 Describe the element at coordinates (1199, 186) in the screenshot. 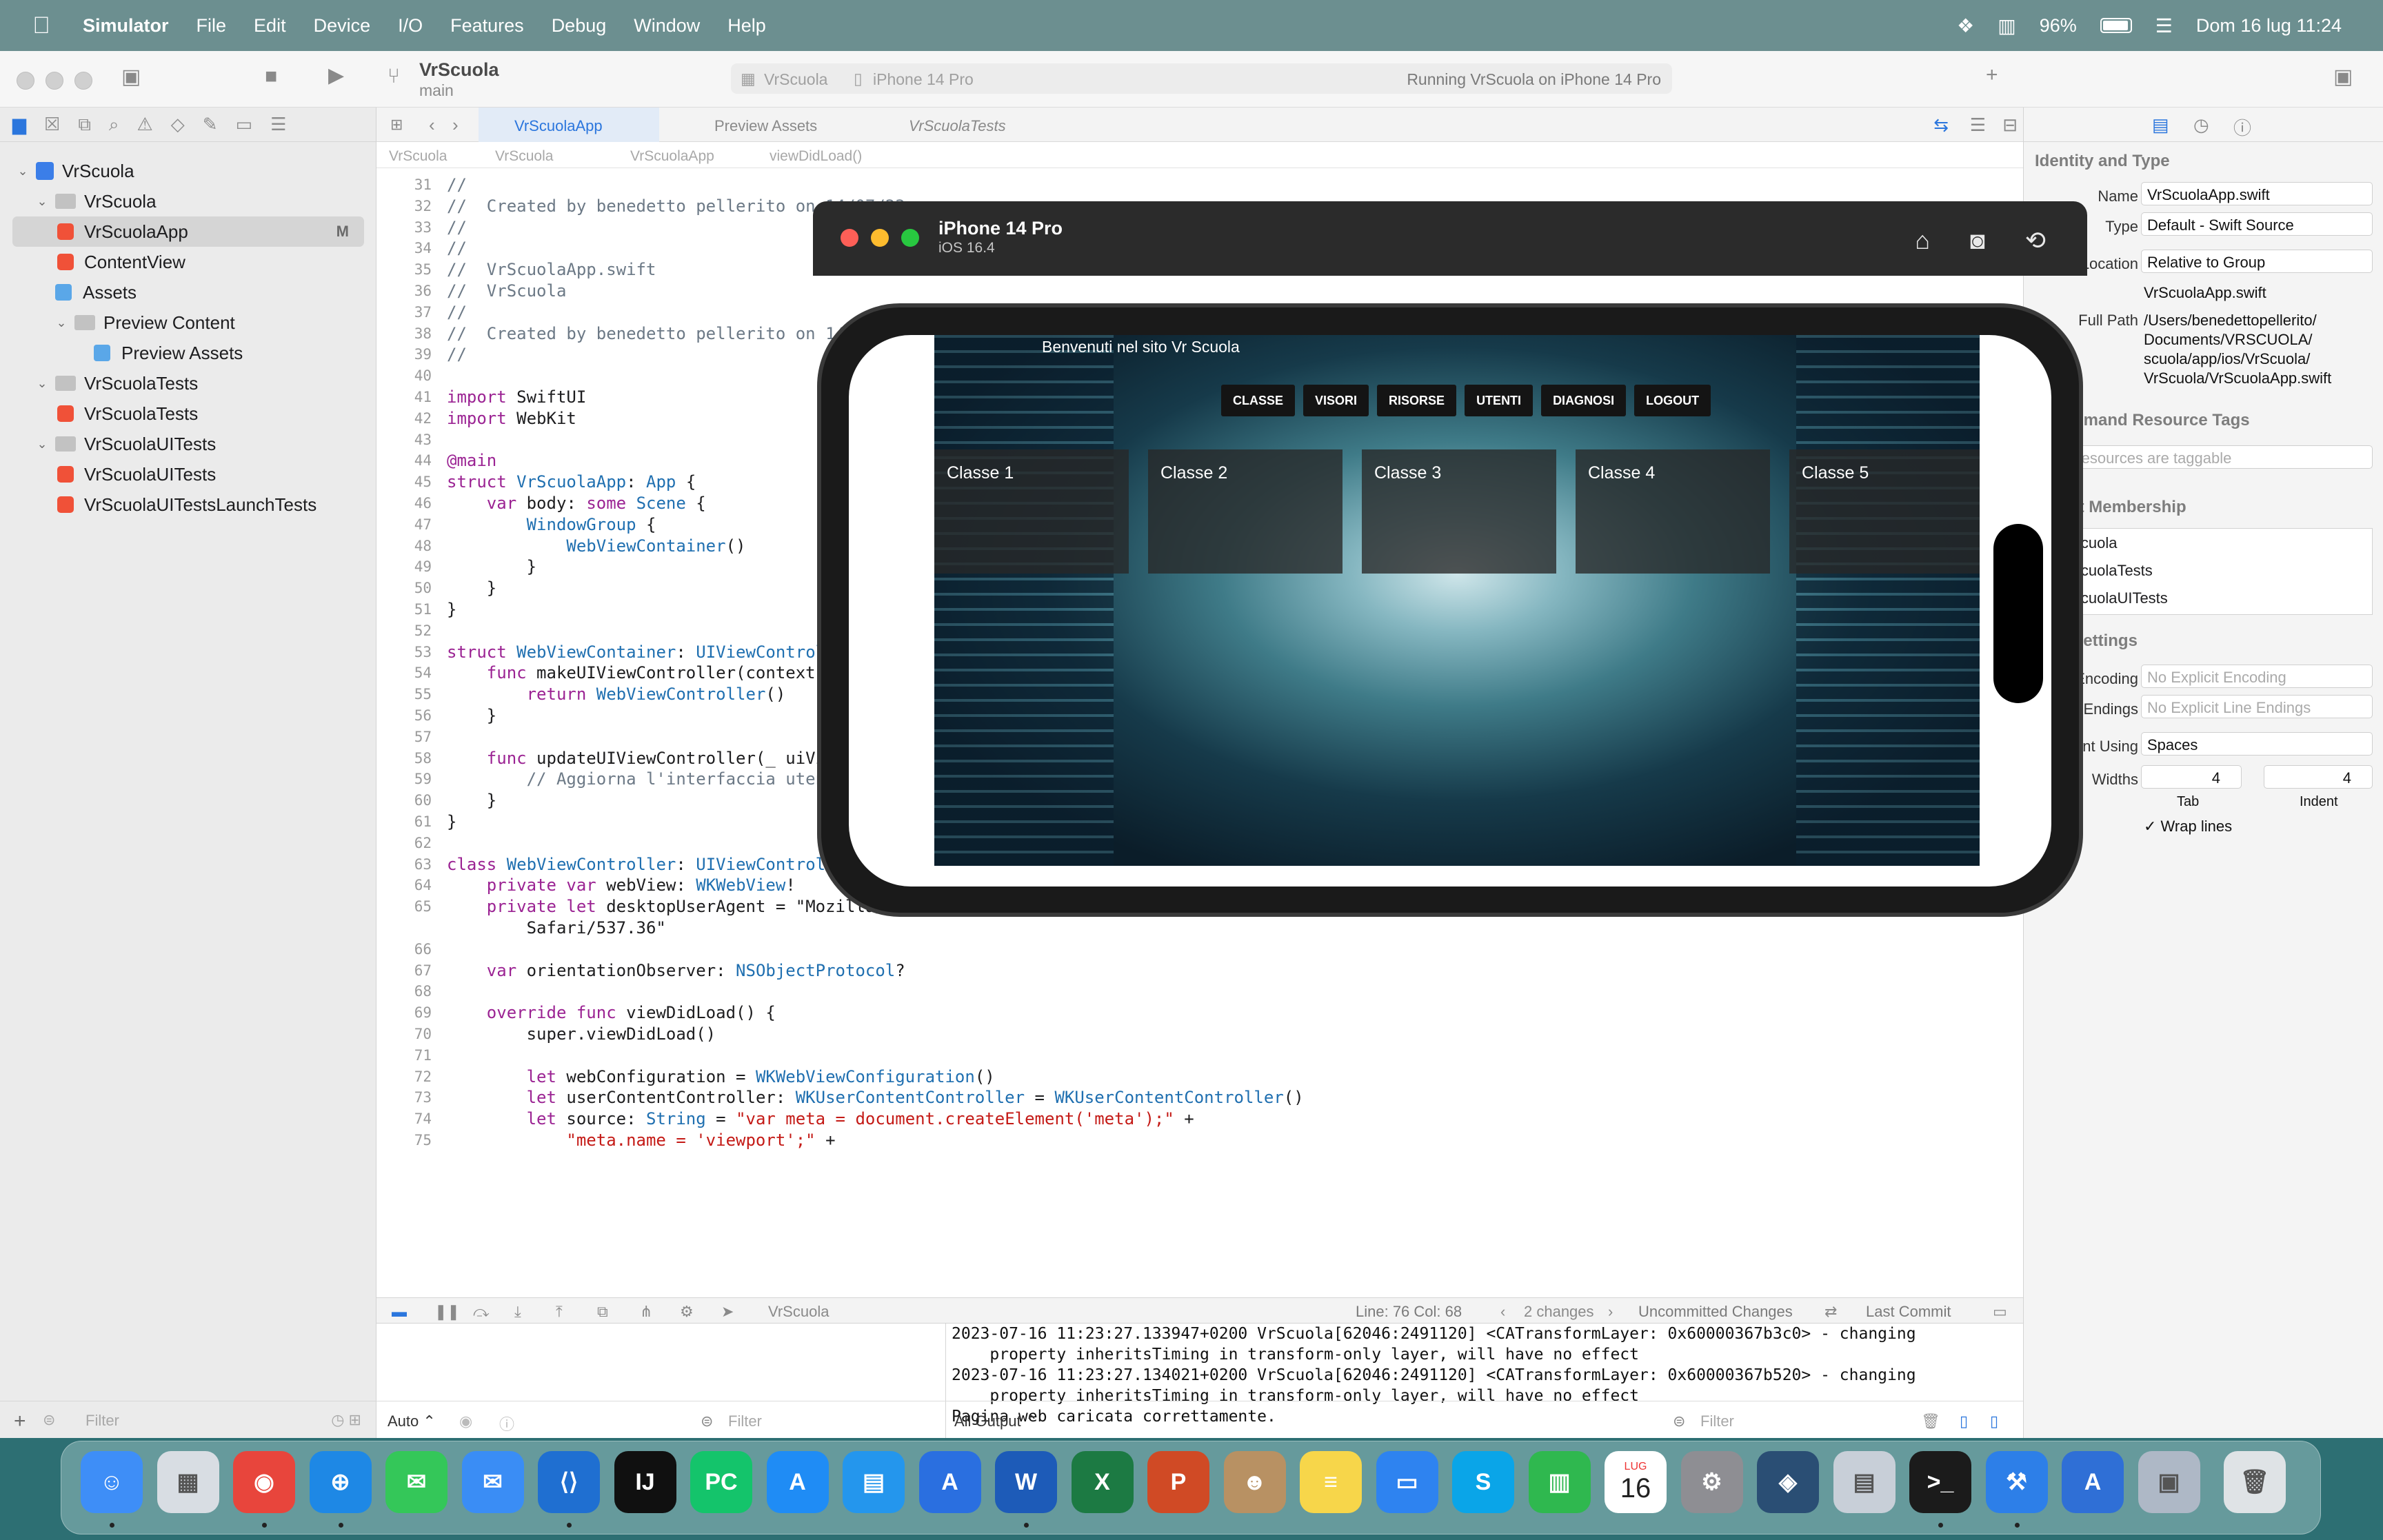

I see `code-line: 31 //` at that location.